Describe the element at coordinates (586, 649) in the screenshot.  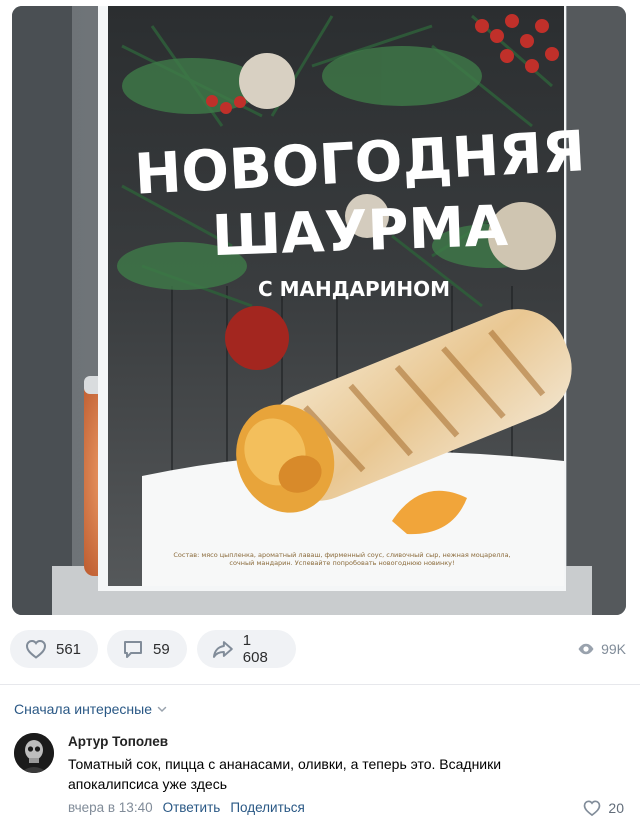
I see `eye-icon` at that location.